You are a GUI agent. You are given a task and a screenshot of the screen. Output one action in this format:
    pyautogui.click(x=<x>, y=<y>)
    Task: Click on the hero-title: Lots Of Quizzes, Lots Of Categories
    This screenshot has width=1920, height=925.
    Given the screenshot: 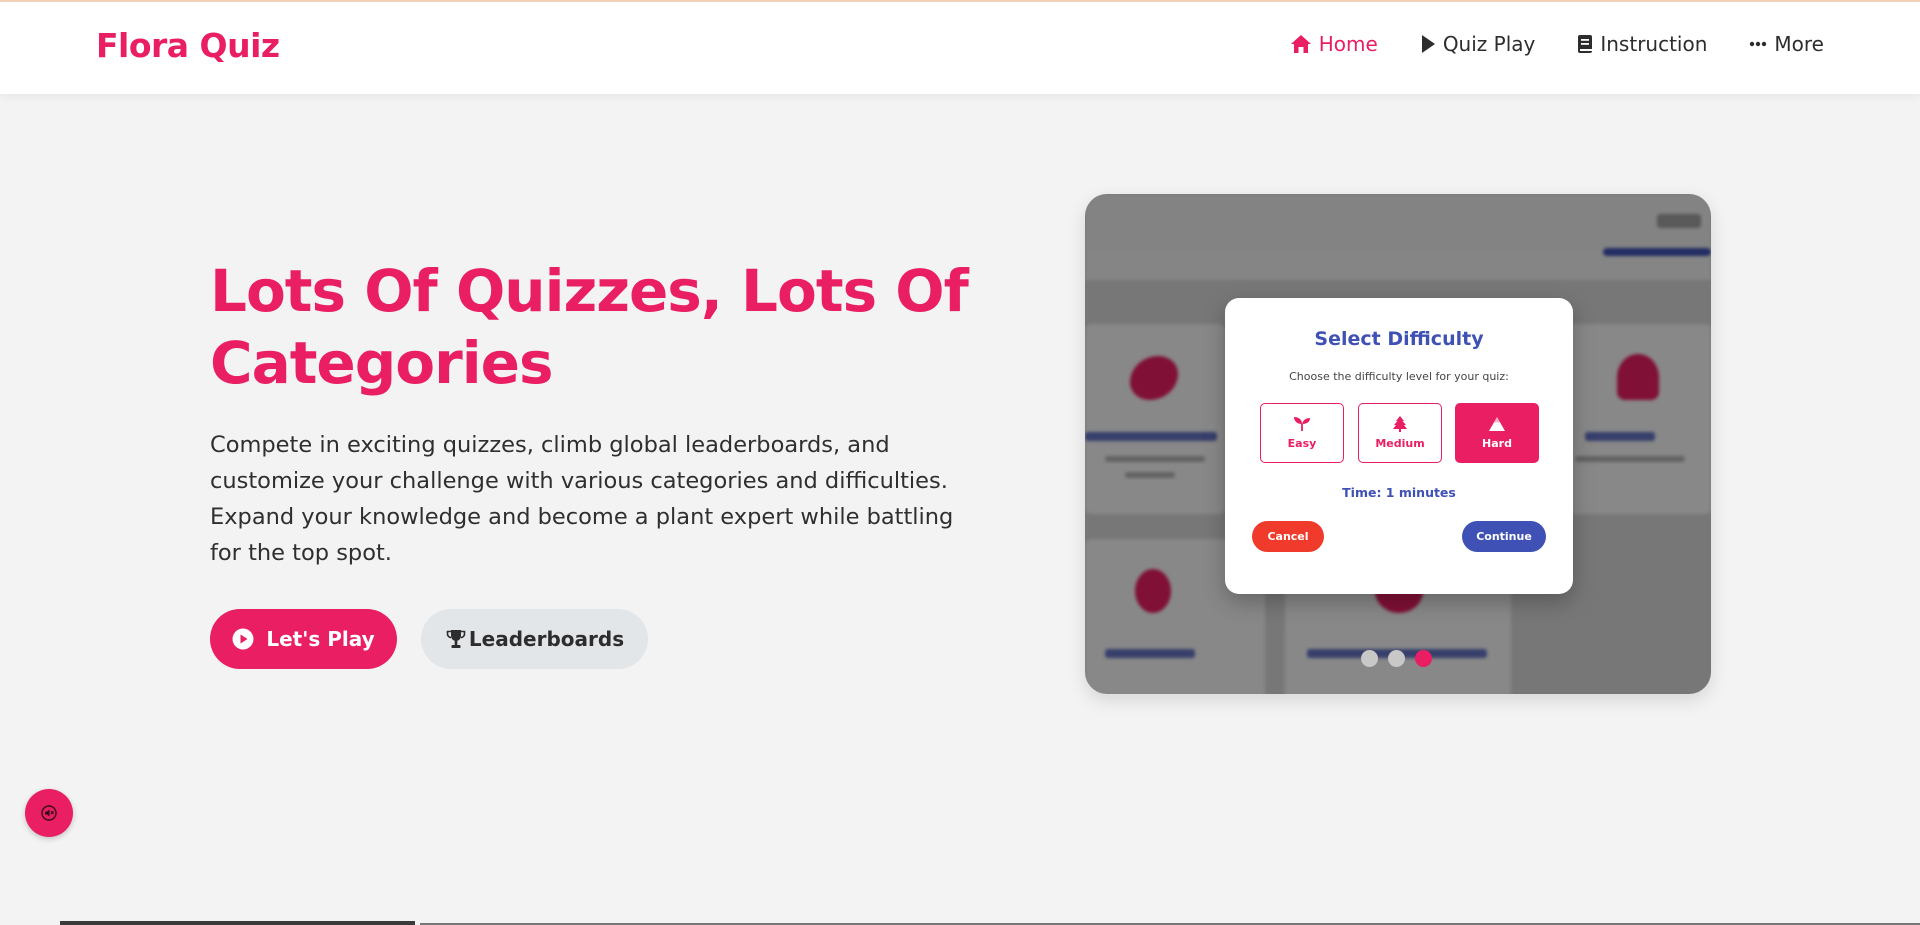 What is the action you would take?
    pyautogui.click(x=589, y=327)
    